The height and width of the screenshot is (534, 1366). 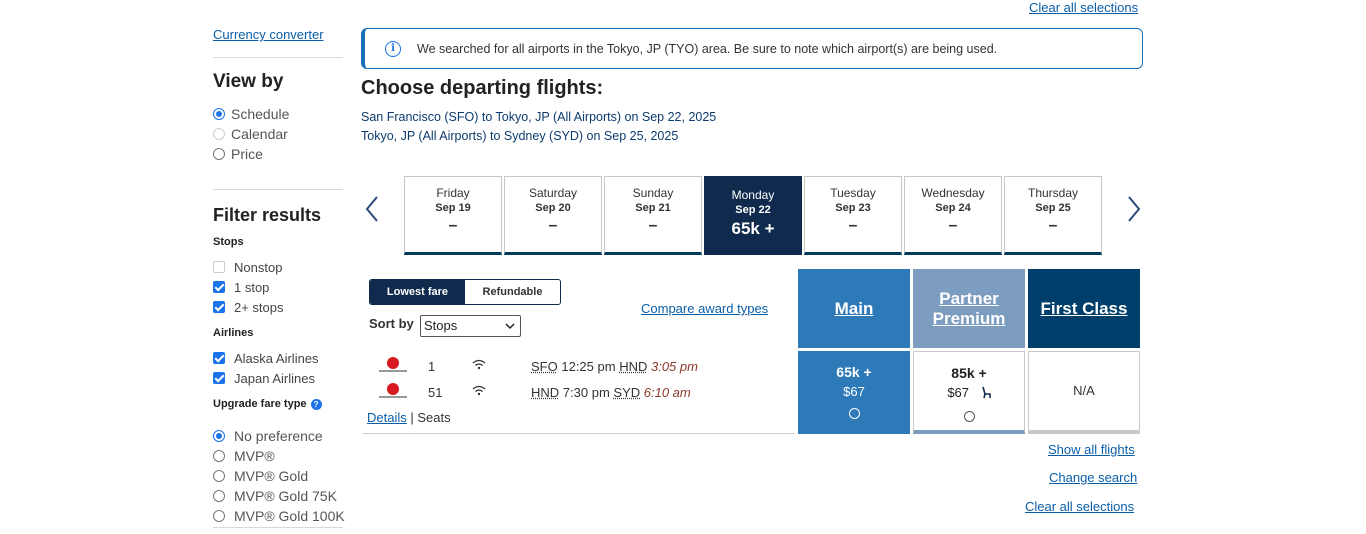 I want to click on help-icon: ?, so click(x=316, y=404).